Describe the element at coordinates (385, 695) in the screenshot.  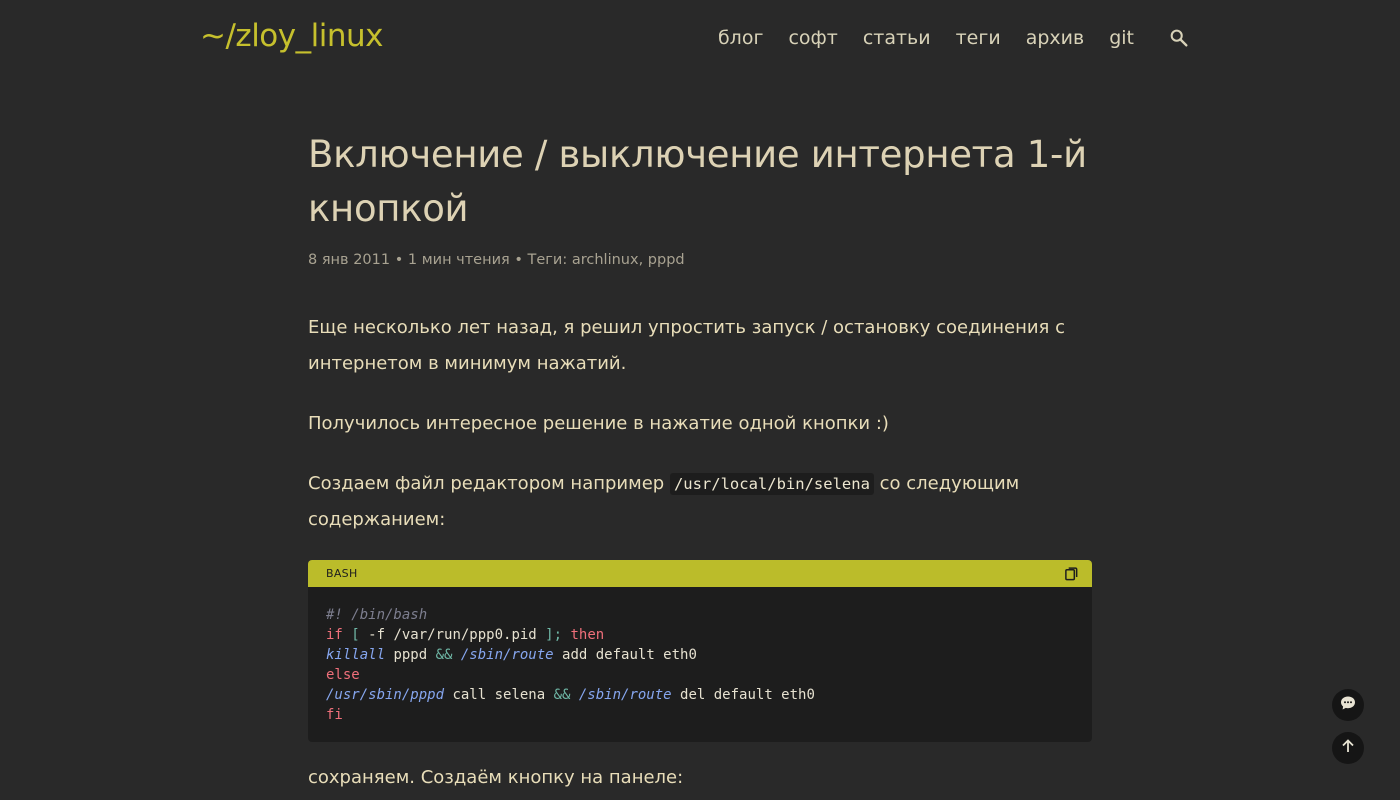
I see `code-command: /usr/sbin/pppd` at that location.